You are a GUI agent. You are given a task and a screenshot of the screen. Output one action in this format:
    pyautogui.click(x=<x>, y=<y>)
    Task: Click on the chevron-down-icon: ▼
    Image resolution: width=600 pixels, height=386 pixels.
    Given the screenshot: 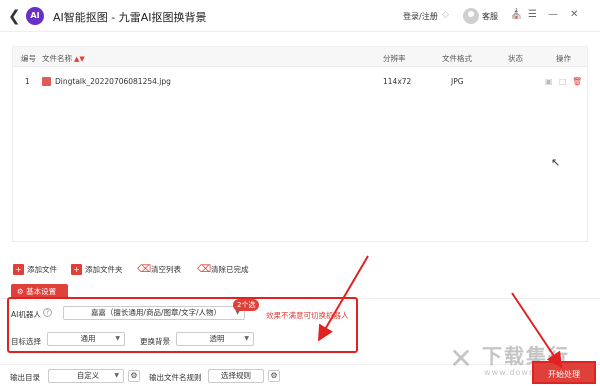 What is the action you would take?
    pyautogui.click(x=116, y=375)
    